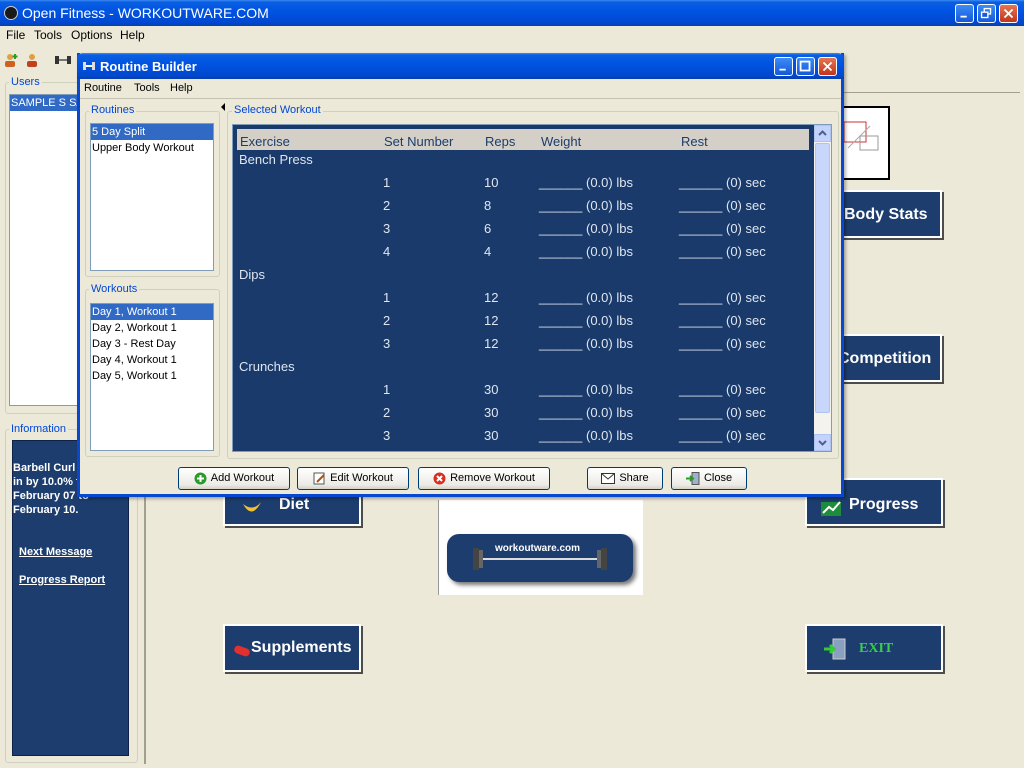 The width and height of the screenshot is (1024, 768). I want to click on dialog-minimize-button, so click(783, 66).